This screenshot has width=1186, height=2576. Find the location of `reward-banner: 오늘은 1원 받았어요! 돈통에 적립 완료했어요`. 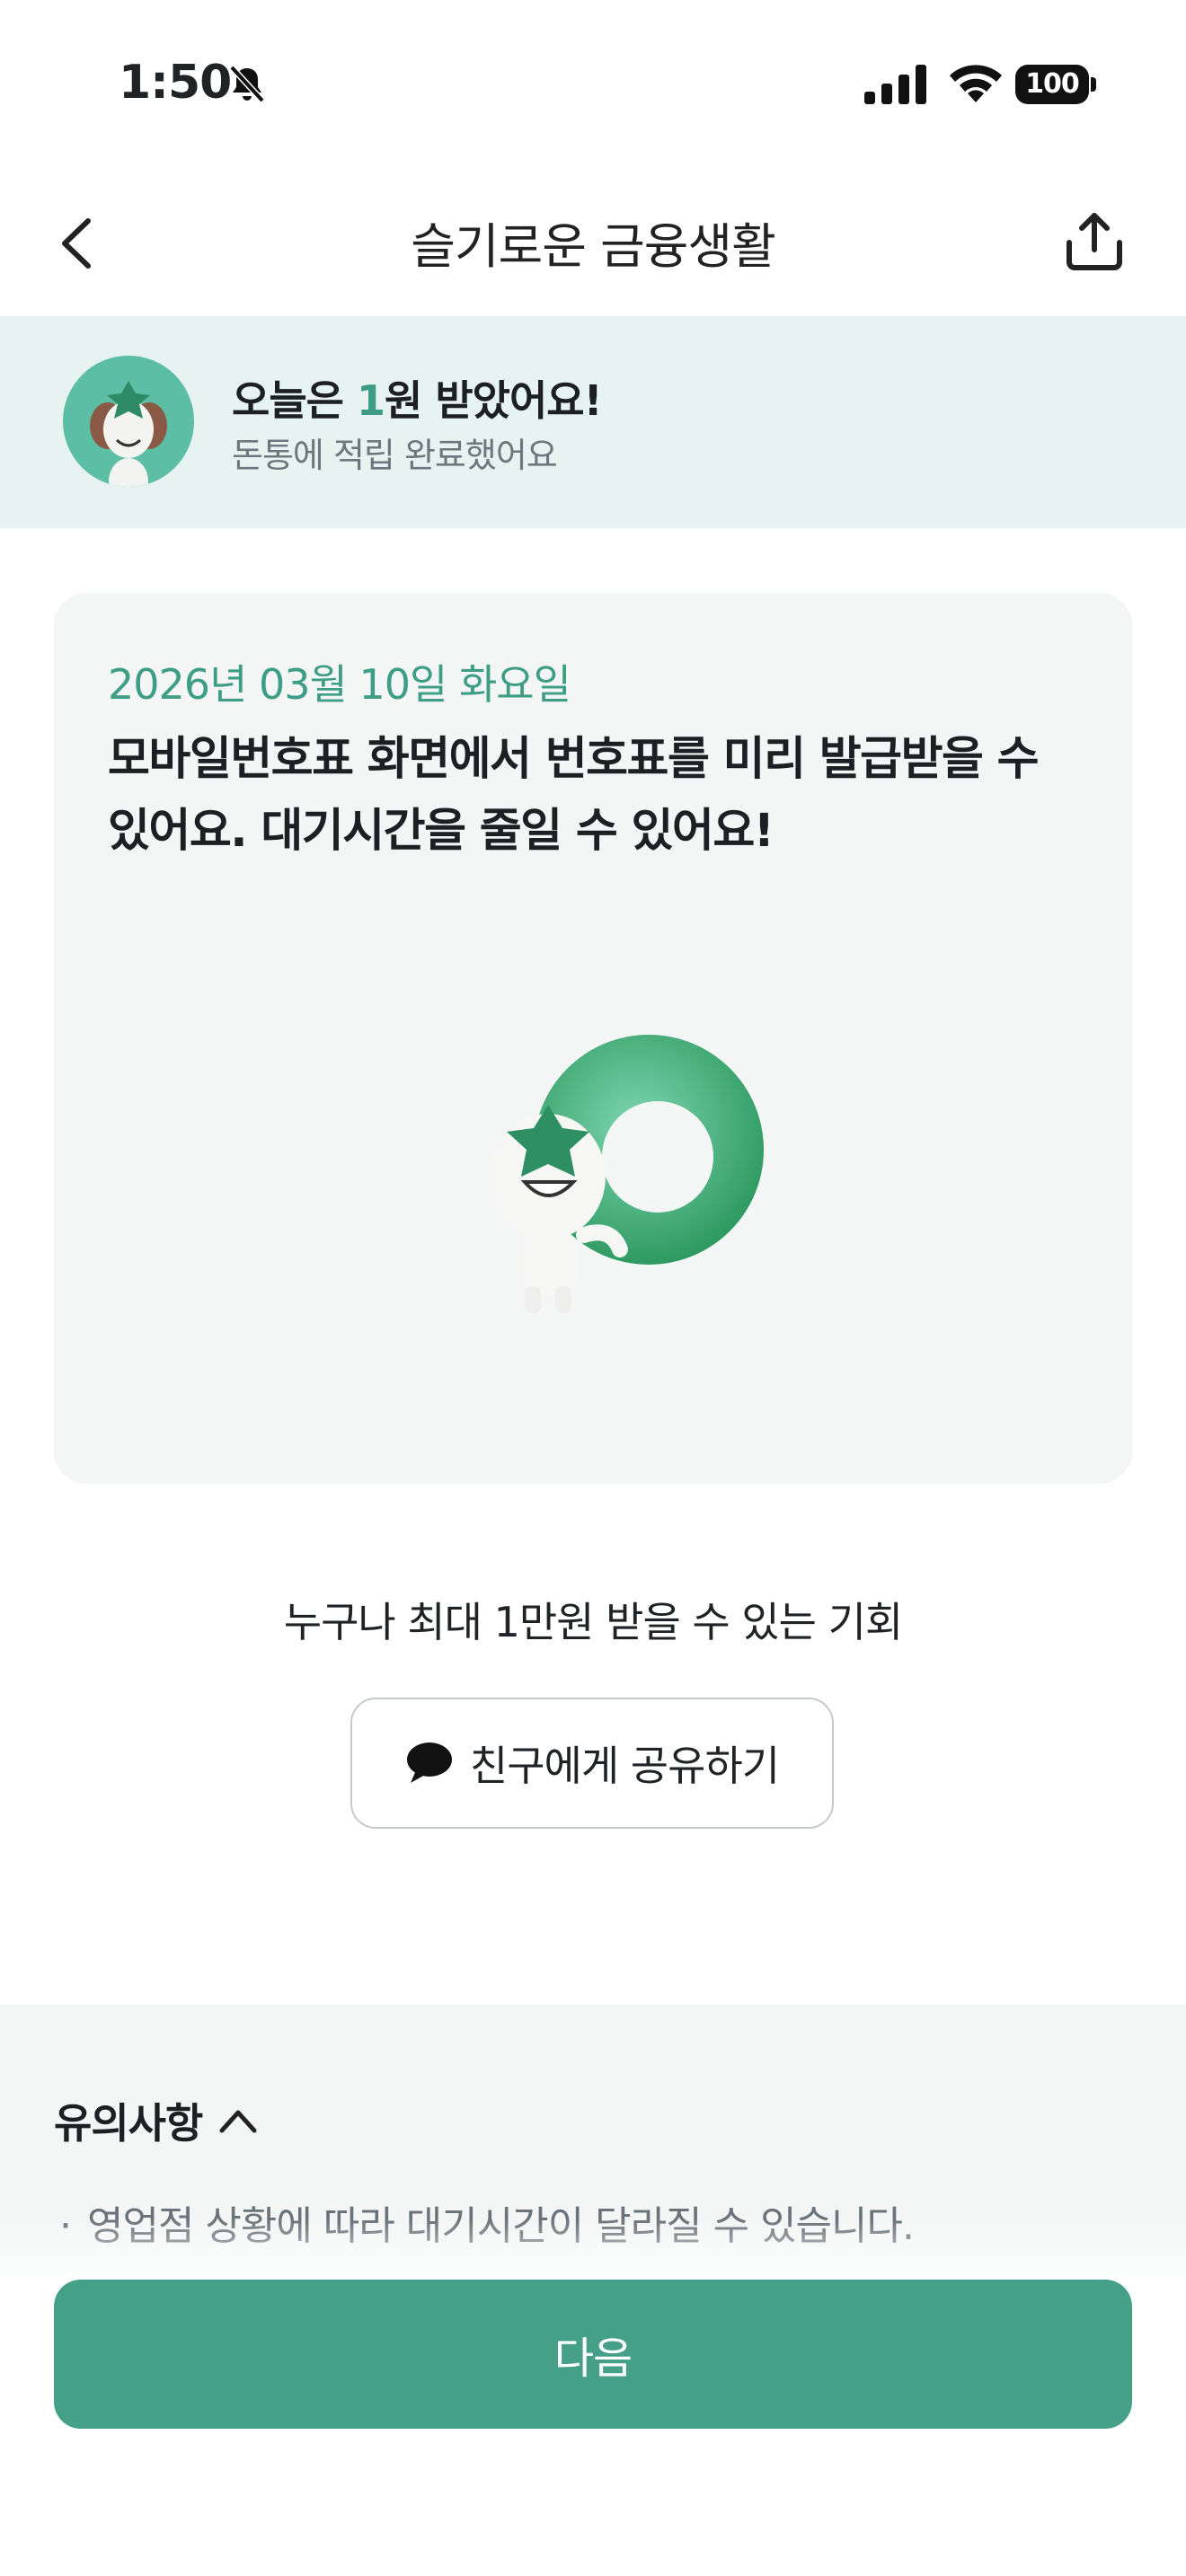

reward-banner: 오늘은 1원 받았어요! 돈통에 적립 완료했어요 is located at coordinates (593, 422).